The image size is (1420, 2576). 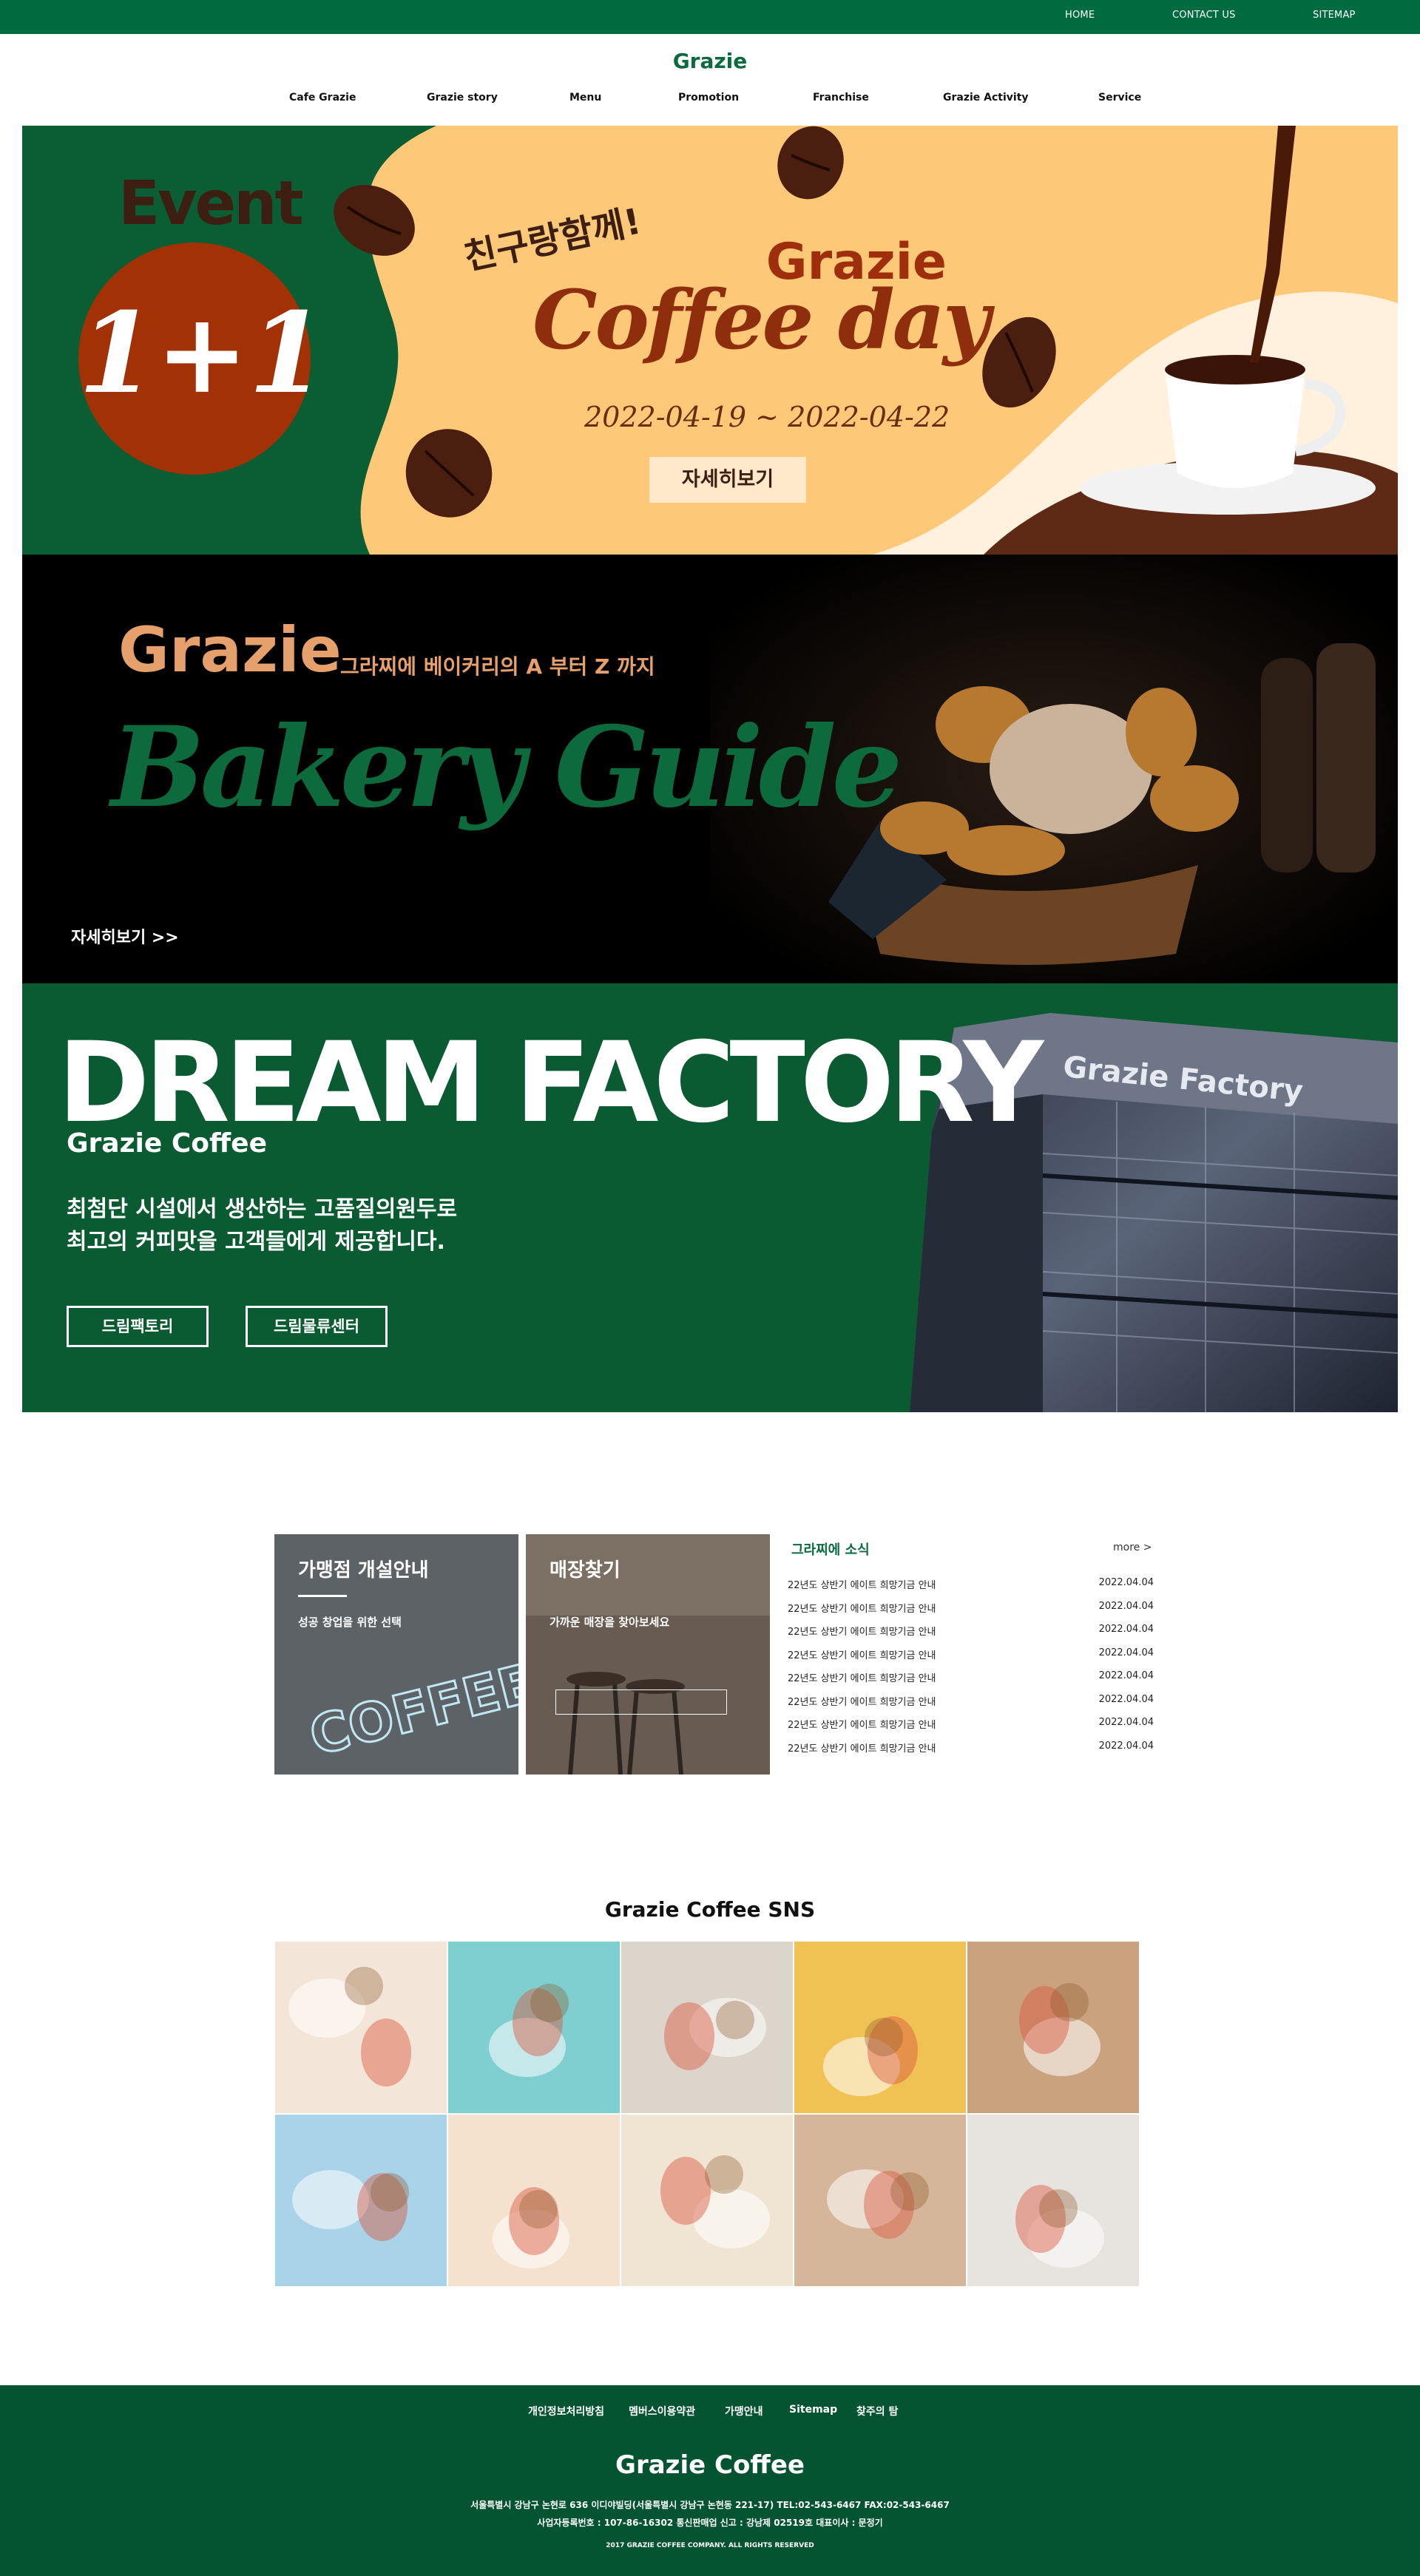 What do you see at coordinates (710, 1909) in the screenshot?
I see `sns-title: Grazie Coffee SNS` at bounding box center [710, 1909].